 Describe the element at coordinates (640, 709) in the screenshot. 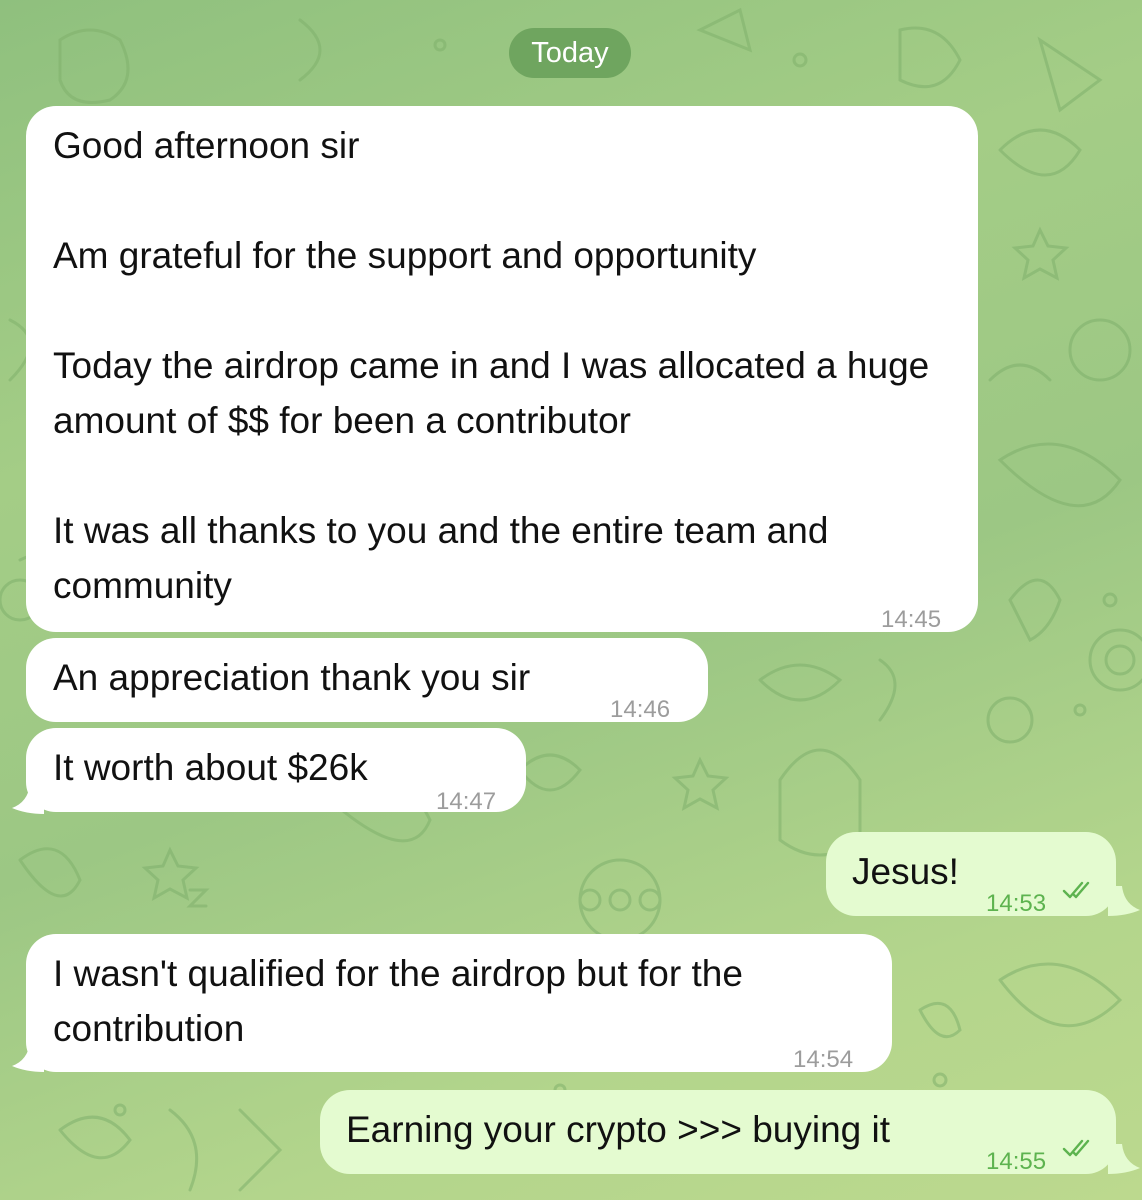

I see `message-time: 14:46` at that location.